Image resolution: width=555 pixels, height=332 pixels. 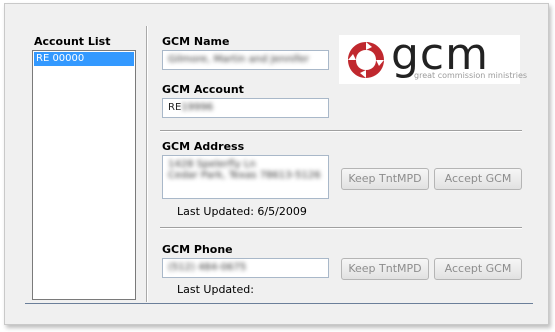 What do you see at coordinates (478, 179) in the screenshot?
I see `address-accept-gcm-button: Accept GCM` at bounding box center [478, 179].